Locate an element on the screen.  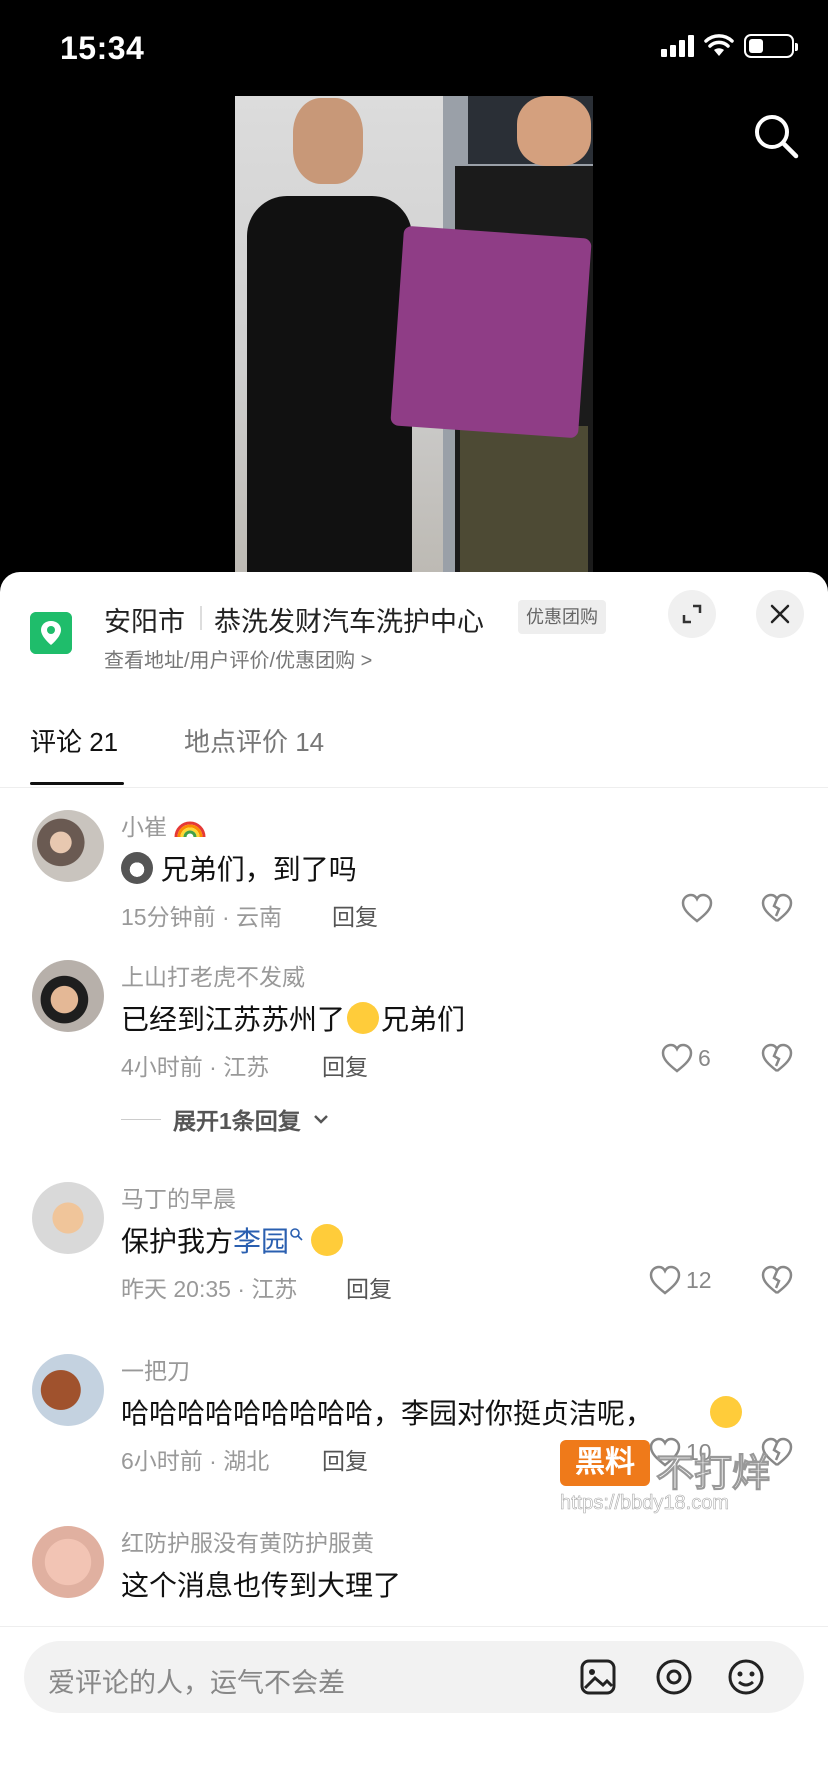
video-frame is located at coordinates (414, 334).